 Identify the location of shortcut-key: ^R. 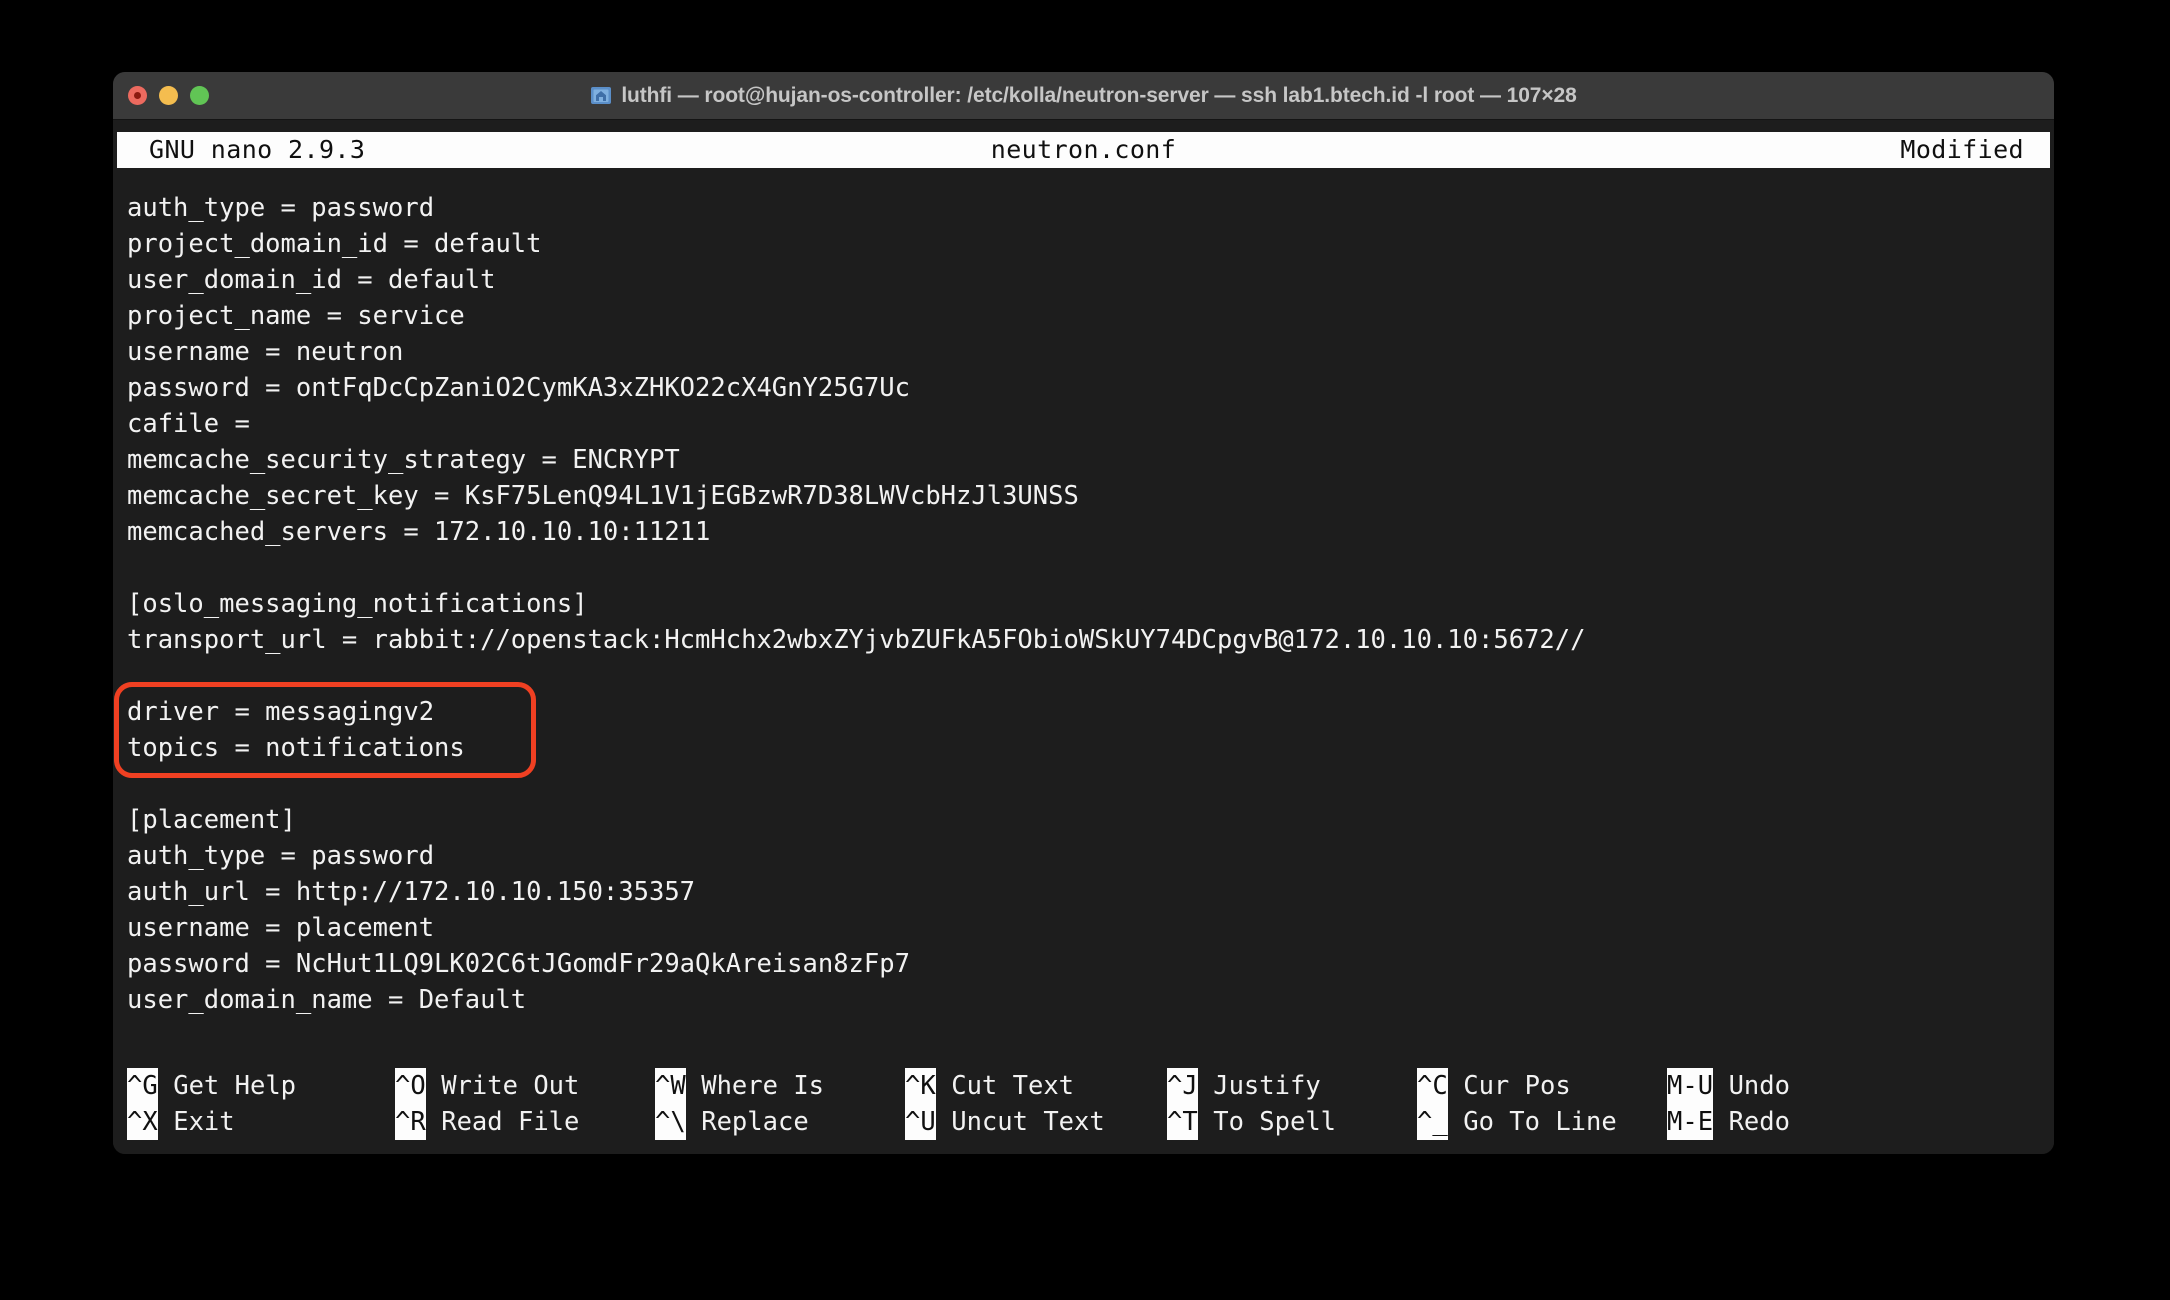
(410, 1122).